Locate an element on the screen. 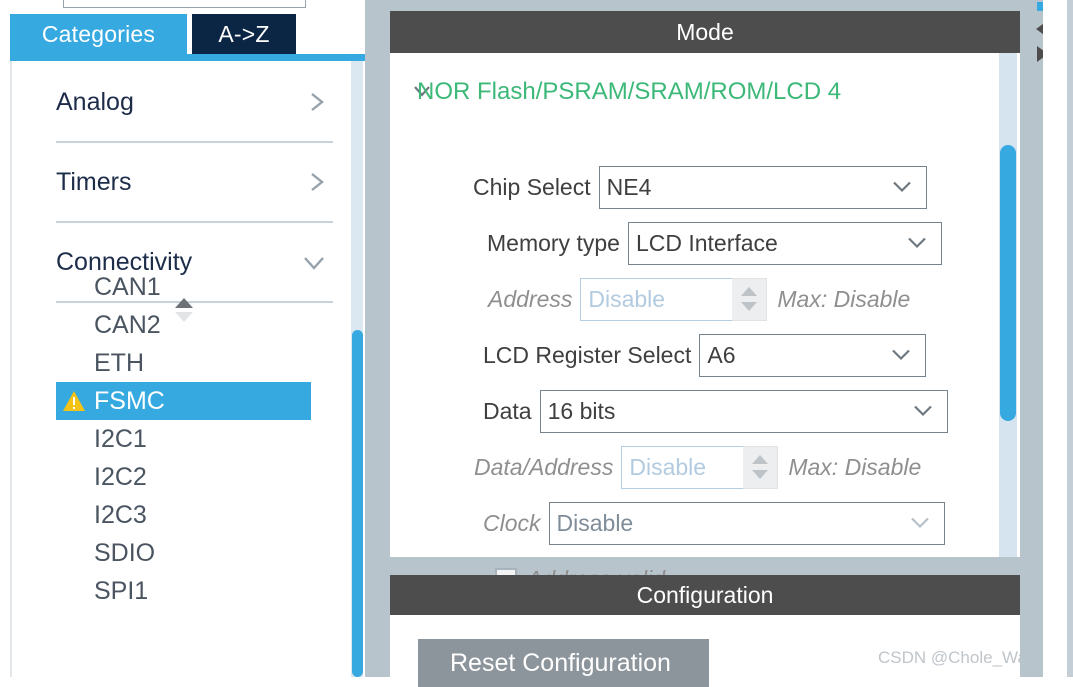 This screenshot has width=1073, height=687. peripheral-item-i2c1: I2C1 is located at coordinates (183, 439).